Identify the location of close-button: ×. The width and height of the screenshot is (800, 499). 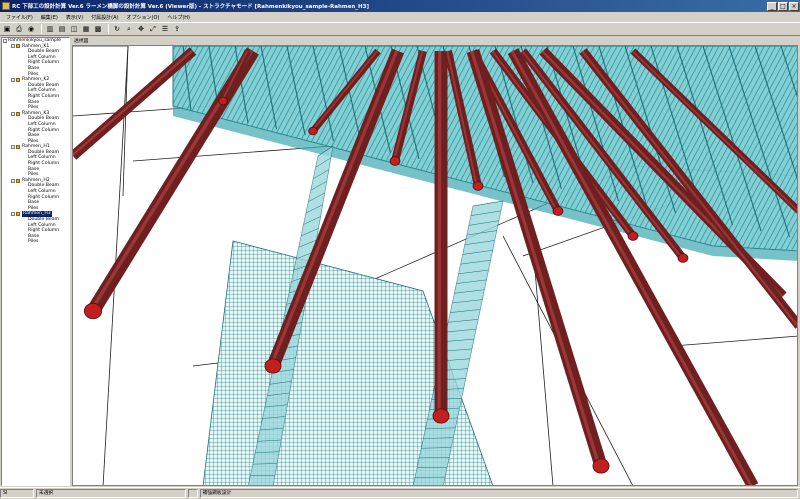
(794, 6).